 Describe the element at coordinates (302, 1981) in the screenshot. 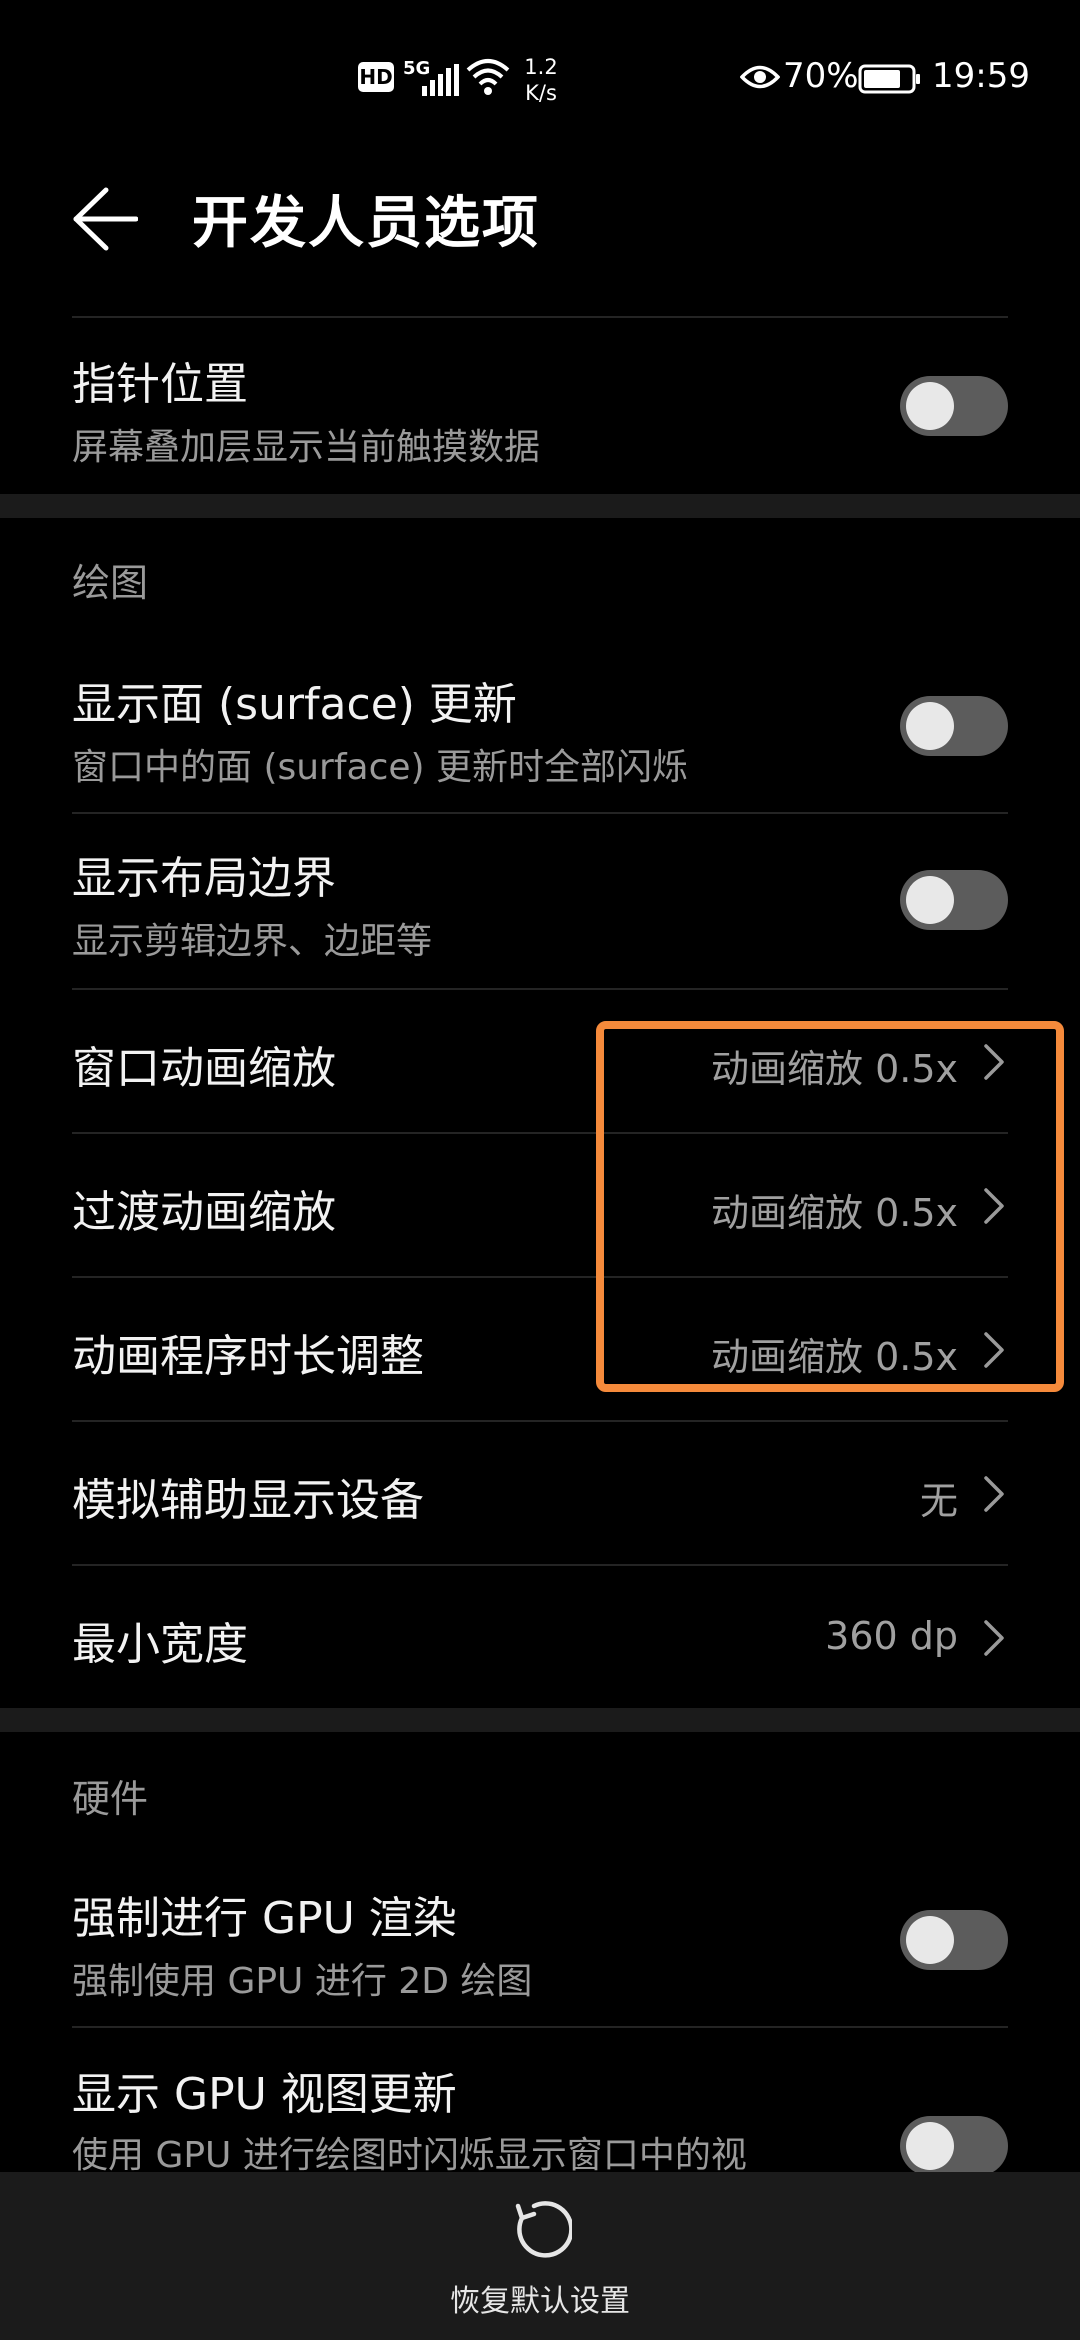

I see `setting-subtitle: 强制使用 GPU 进行 2D 绘图` at that location.